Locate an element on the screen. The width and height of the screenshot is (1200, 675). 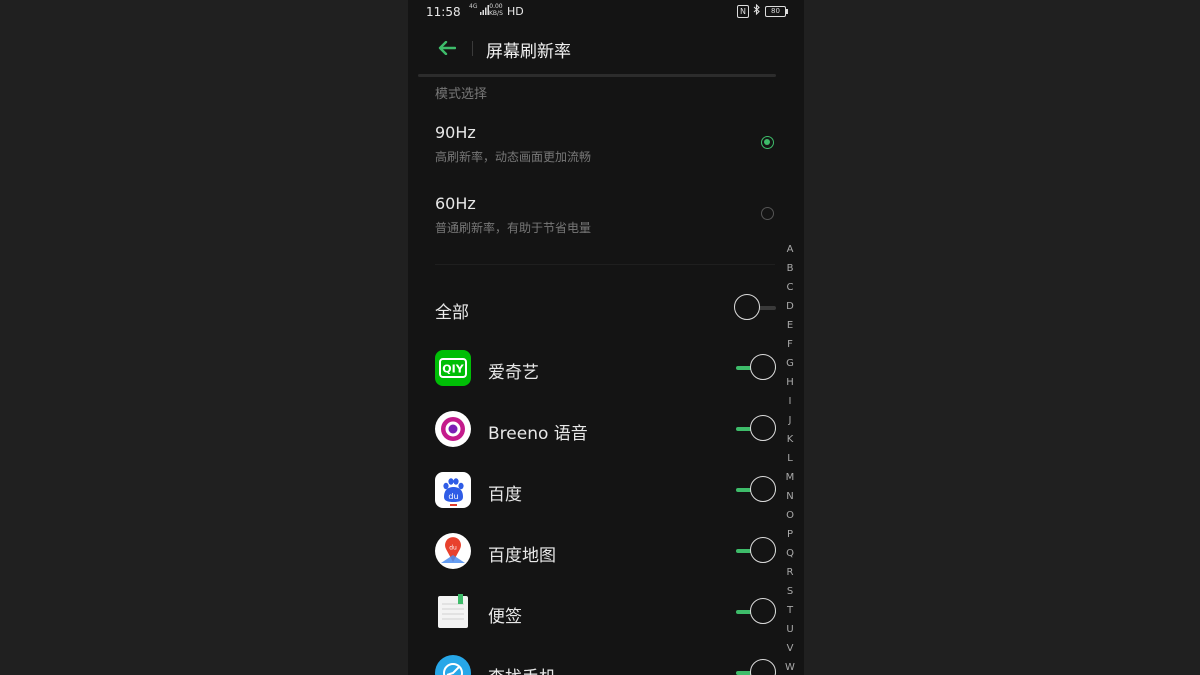
iqiyi-icon: QIY is located at coordinates (453, 368).